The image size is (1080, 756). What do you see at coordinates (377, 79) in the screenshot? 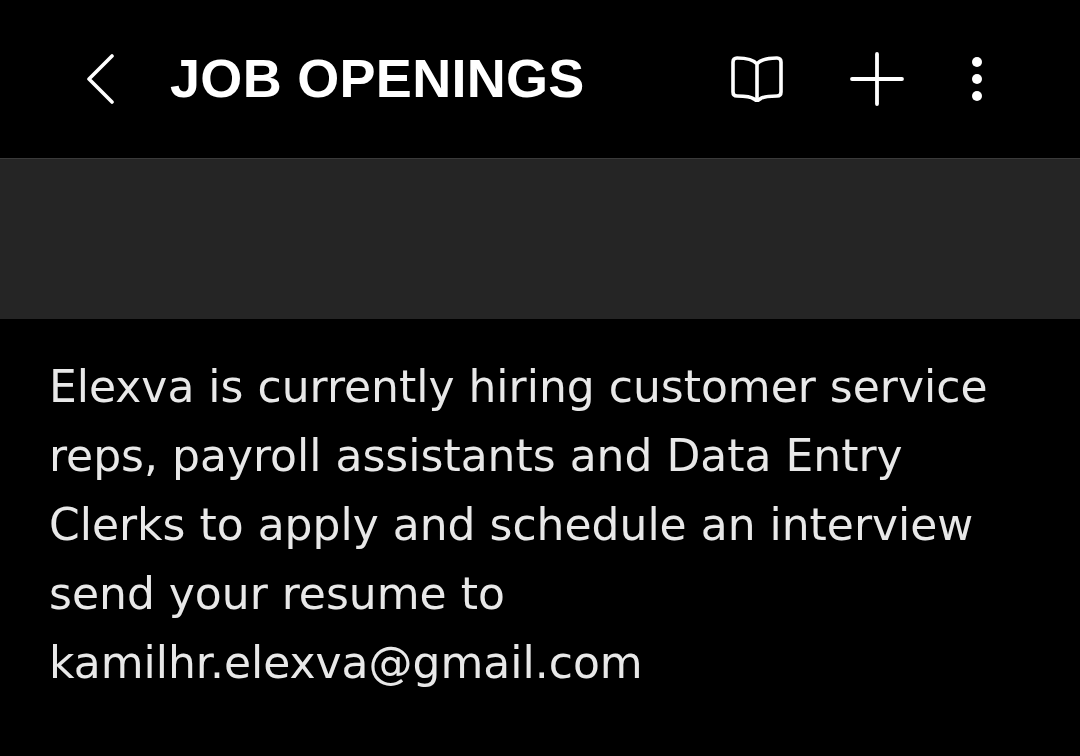
I see `screen-title: JOB OPENINGS` at bounding box center [377, 79].